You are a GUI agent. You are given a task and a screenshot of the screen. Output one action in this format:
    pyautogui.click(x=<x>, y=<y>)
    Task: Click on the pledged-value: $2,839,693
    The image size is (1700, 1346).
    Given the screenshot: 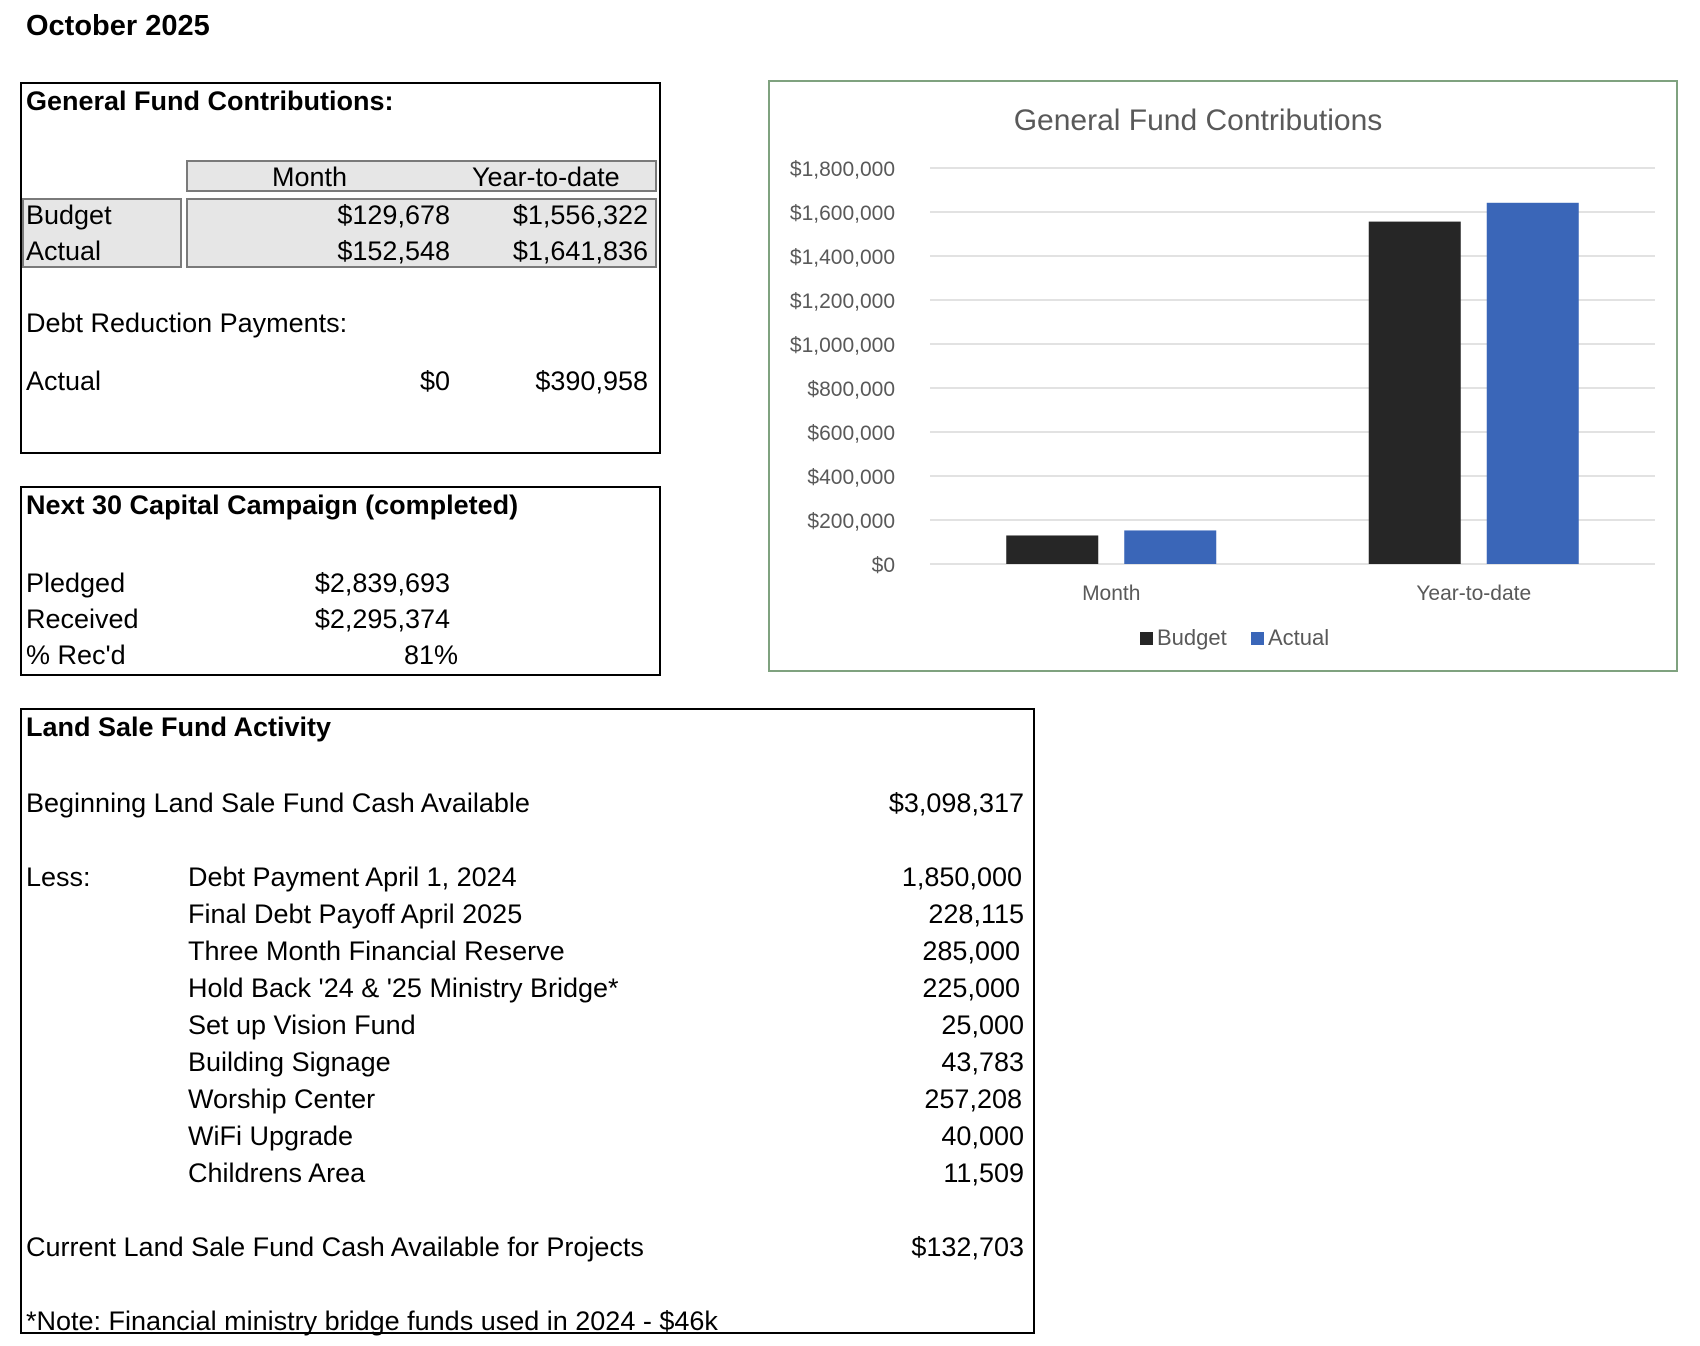 What is the action you would take?
    pyautogui.click(x=382, y=583)
    